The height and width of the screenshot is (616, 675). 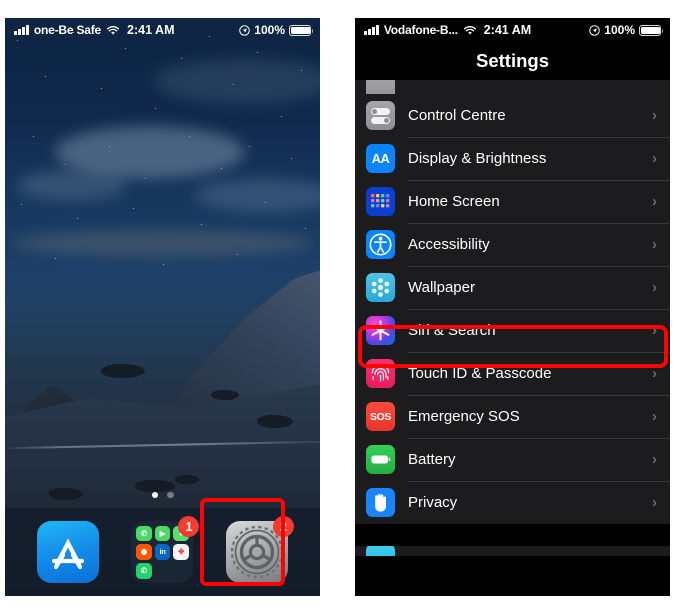 I want to click on wallpaper-icon, so click(x=380, y=287).